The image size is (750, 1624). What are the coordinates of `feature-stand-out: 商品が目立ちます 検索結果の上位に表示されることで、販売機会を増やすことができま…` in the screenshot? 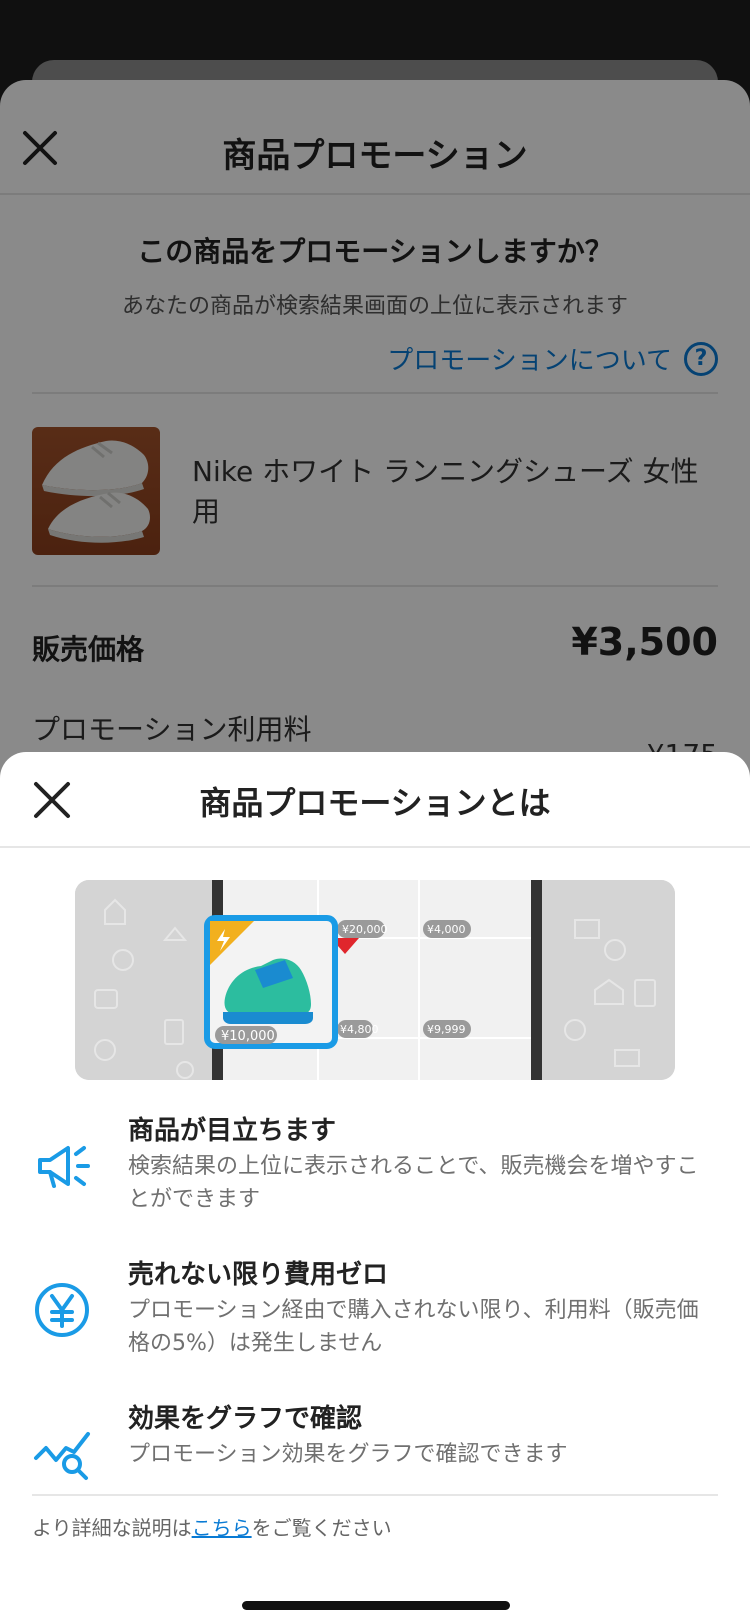 It's located at (375, 1165).